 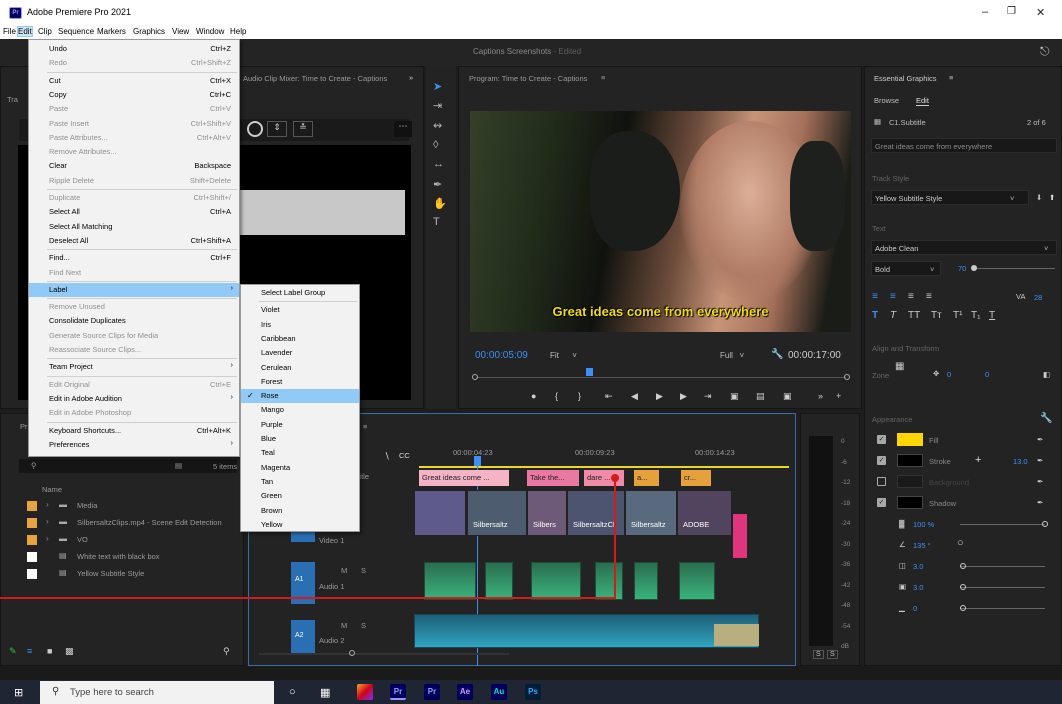 What do you see at coordinates (923, 524) in the screenshot?
I see `opacity-value: 100 %` at bounding box center [923, 524].